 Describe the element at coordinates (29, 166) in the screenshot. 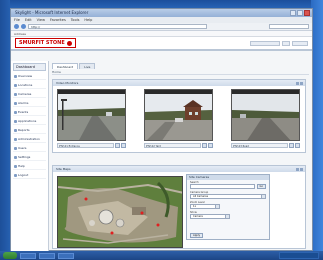

I see `sidebar-item: Help` at that location.